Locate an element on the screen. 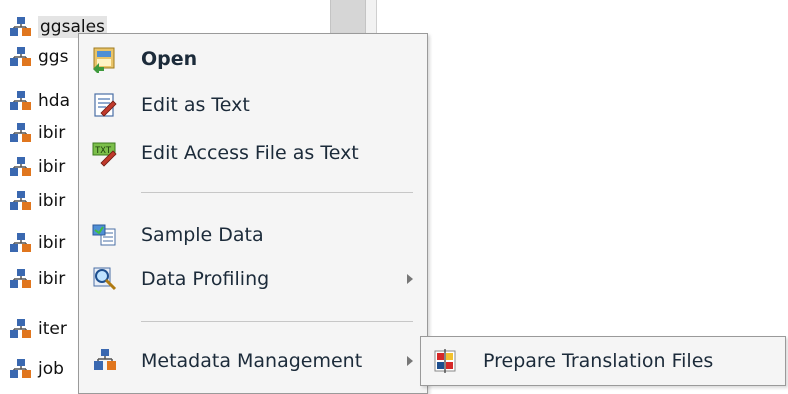  menu-item-label: Sample Data is located at coordinates (202, 235).